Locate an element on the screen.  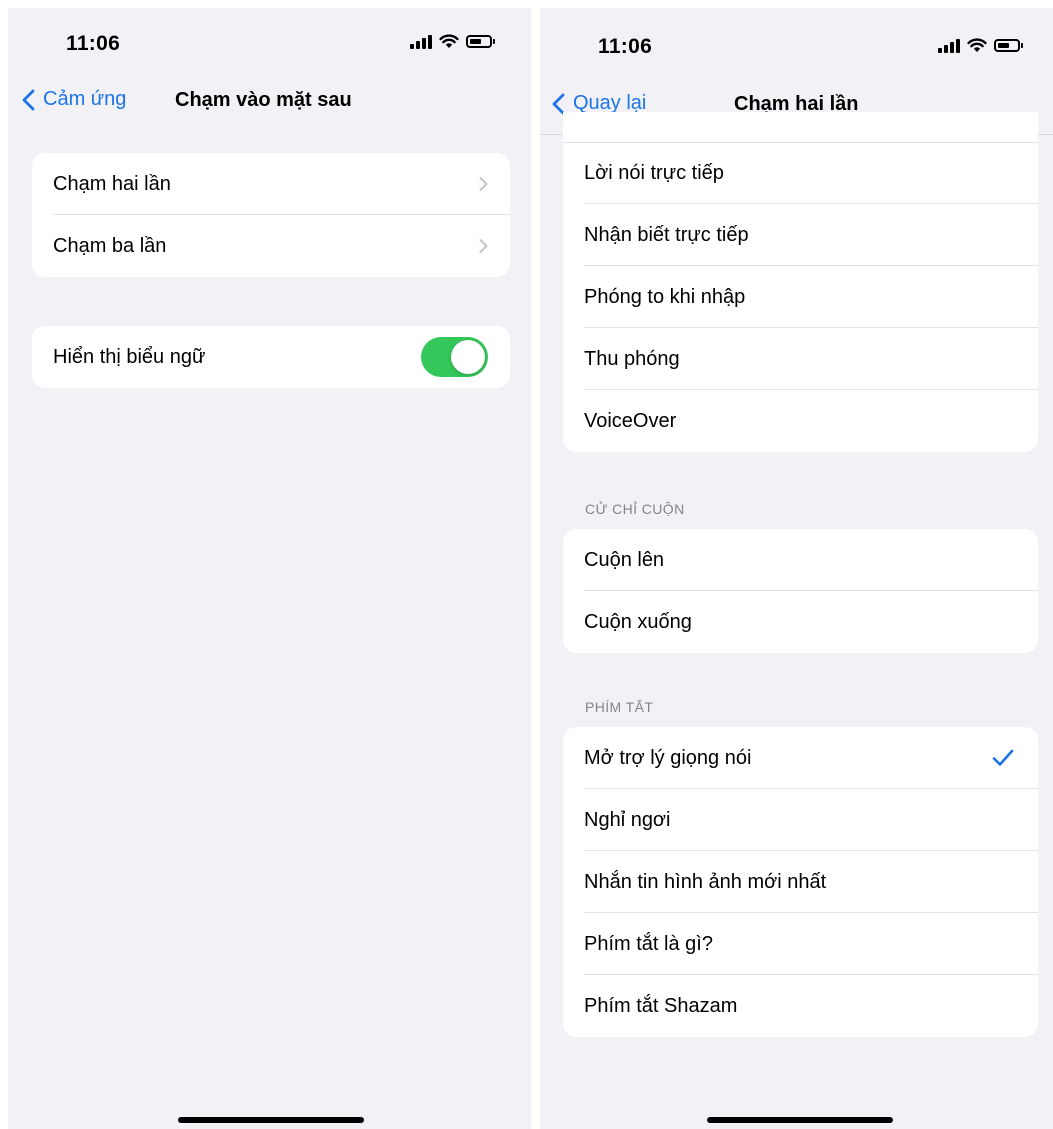
list-item-label: Cuộn lên is located at coordinates (624, 559).